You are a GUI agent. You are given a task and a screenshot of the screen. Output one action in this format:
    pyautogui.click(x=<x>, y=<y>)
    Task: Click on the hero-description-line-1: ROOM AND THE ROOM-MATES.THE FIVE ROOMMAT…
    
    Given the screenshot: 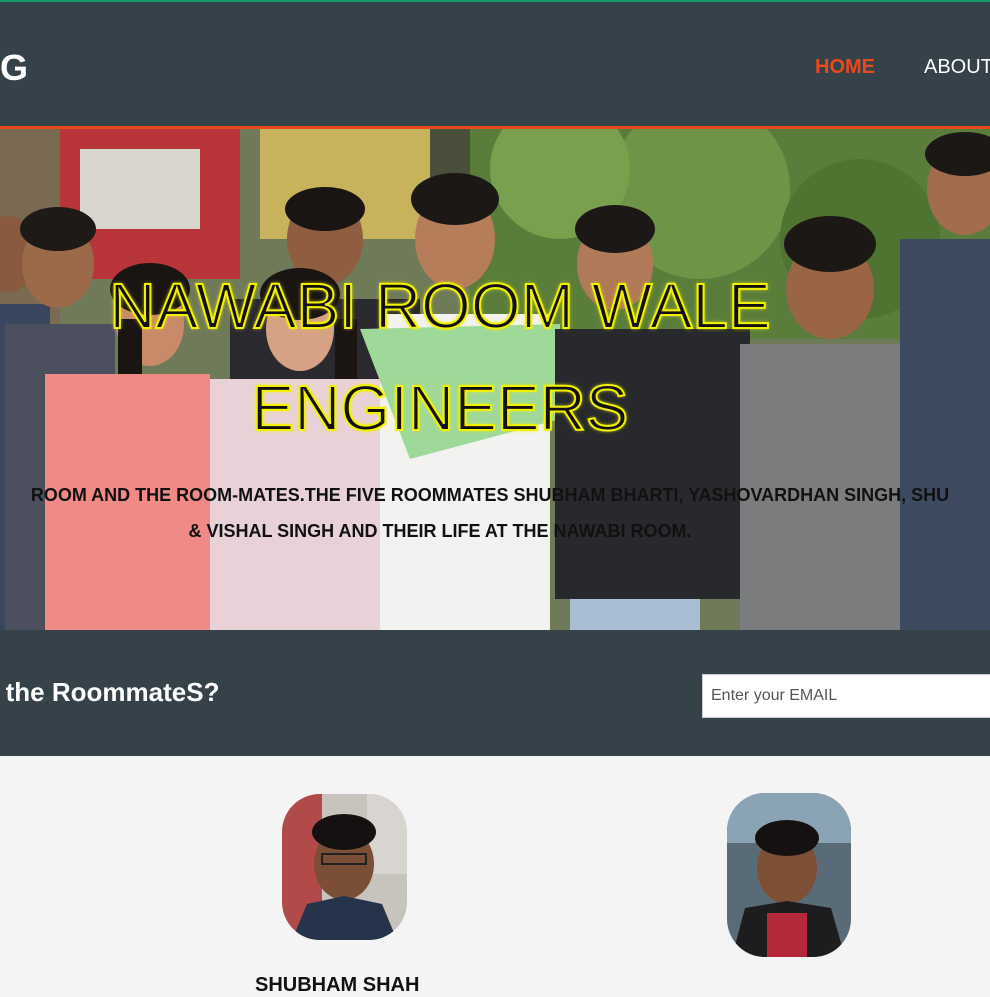 What is the action you would take?
    pyautogui.click(x=490, y=495)
    